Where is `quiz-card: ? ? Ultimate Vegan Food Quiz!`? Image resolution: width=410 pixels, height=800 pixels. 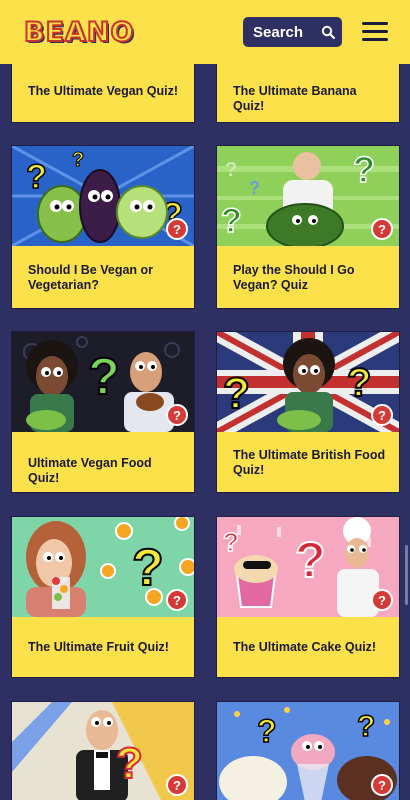 quiz-card: ? ? Ultimate Vegan Food Quiz! is located at coordinates (103, 412).